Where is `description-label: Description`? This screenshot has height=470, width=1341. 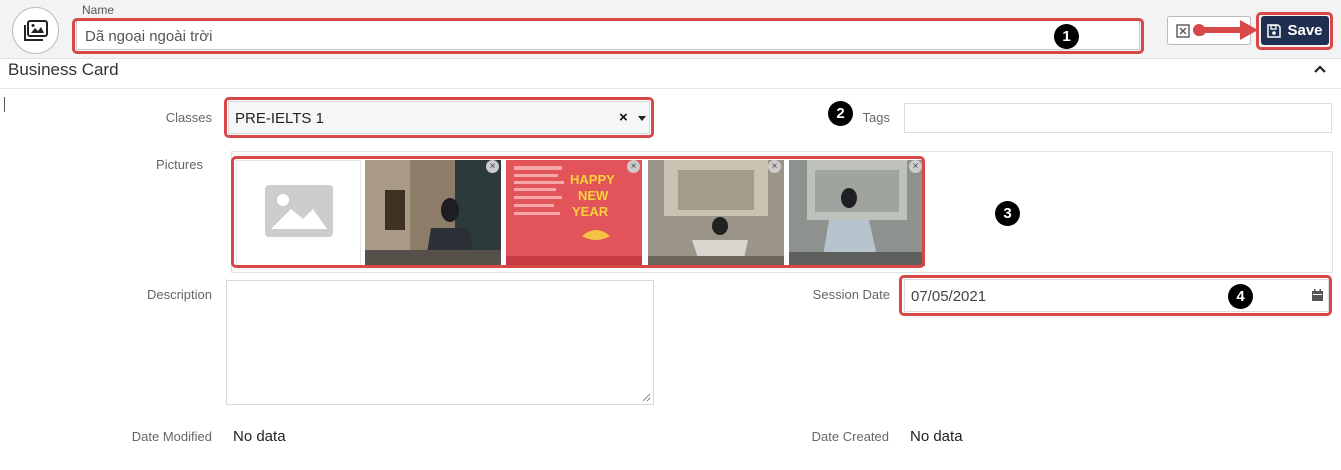
description-label: Description is located at coordinates (179, 294).